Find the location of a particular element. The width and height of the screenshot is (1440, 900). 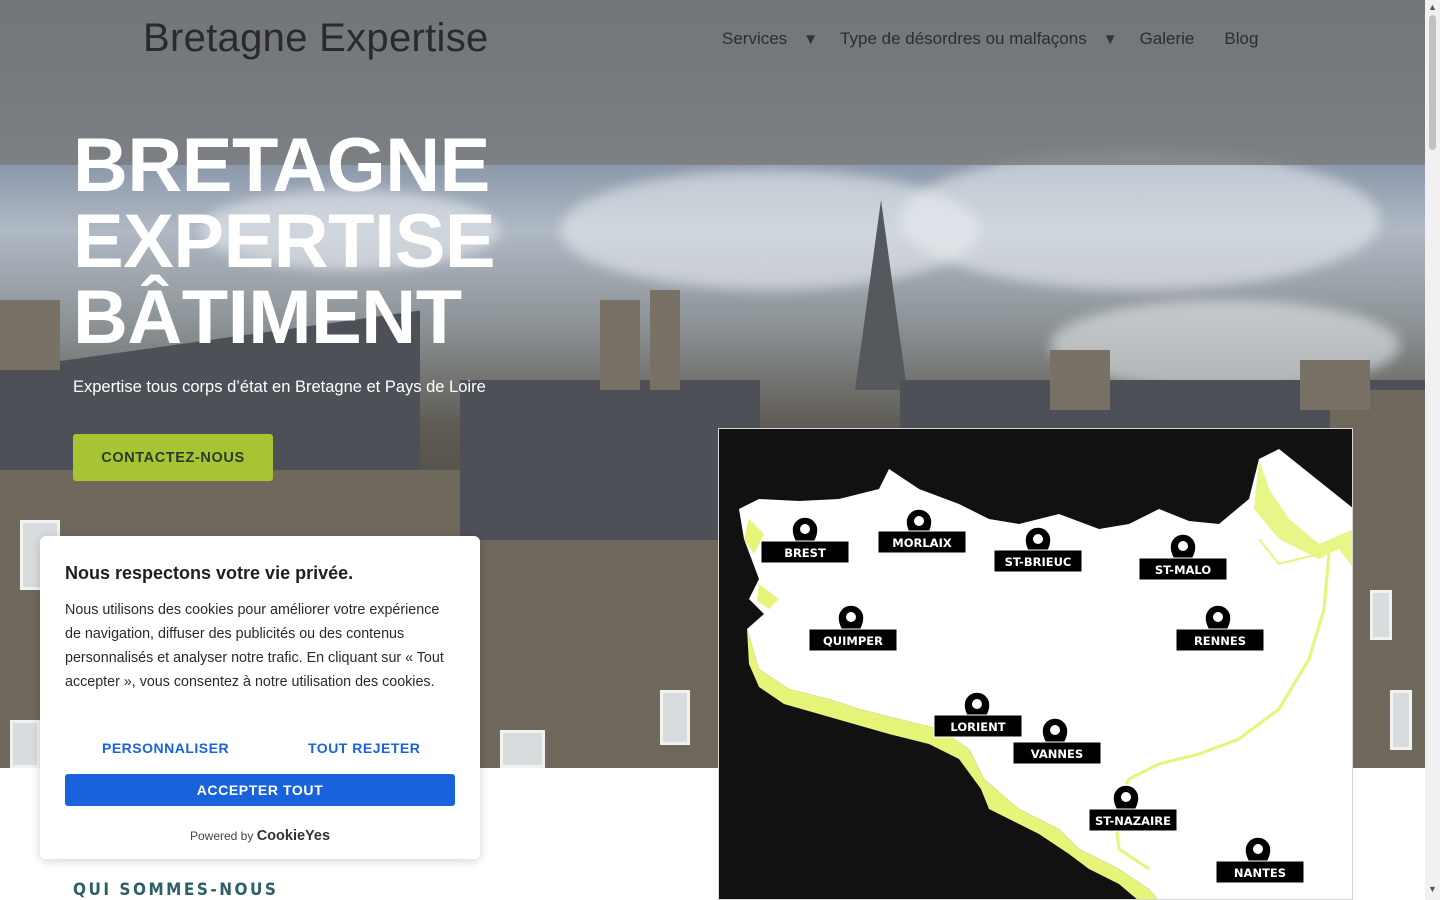

map-city-label: LORIENT is located at coordinates (978, 726).